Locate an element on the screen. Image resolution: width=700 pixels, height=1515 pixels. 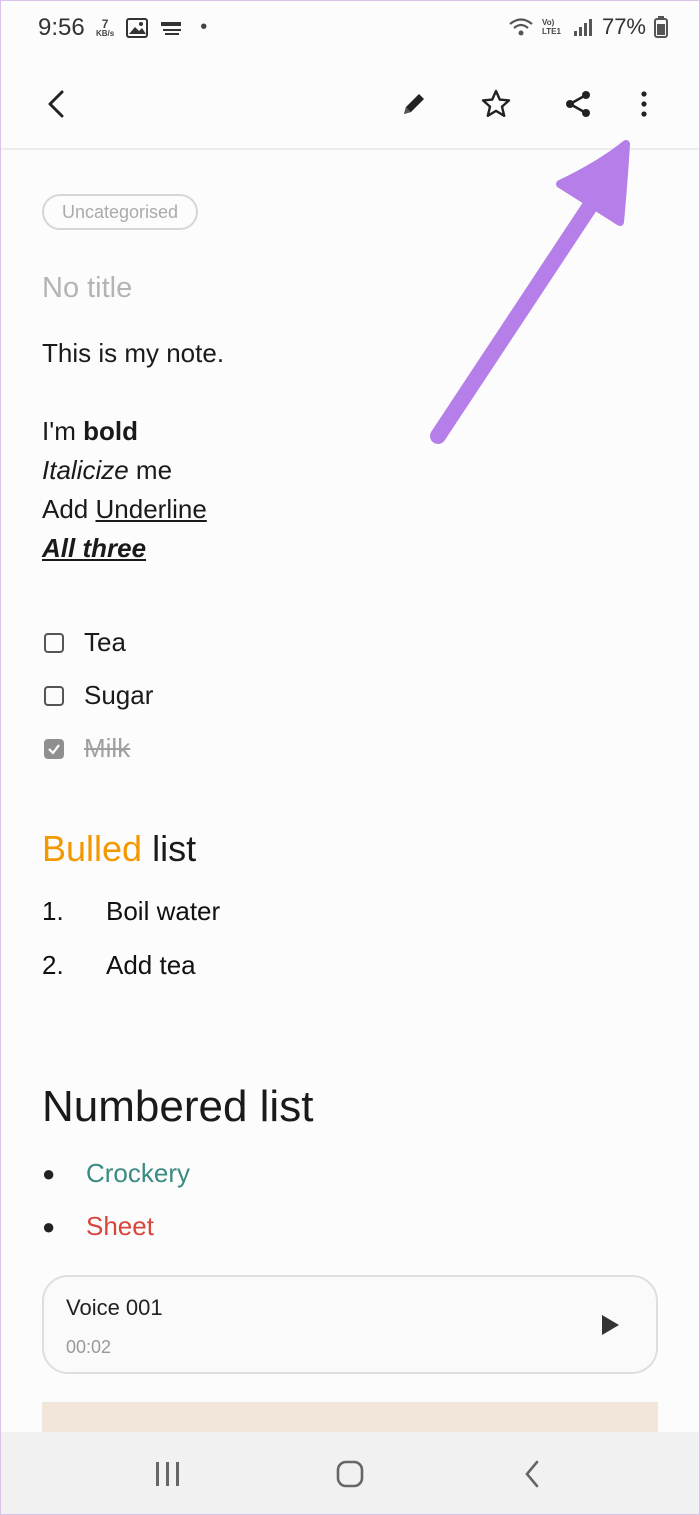
voice-duration: 00:02 is located at coordinates (89, 1347).